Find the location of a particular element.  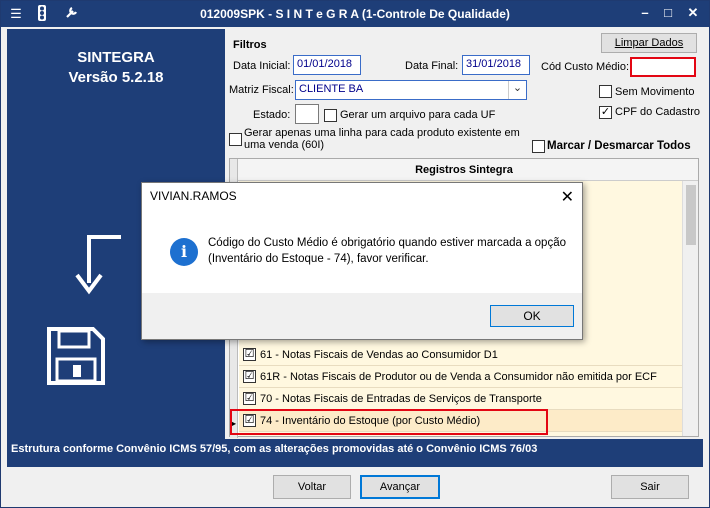

ok-button: OK is located at coordinates (532, 316).